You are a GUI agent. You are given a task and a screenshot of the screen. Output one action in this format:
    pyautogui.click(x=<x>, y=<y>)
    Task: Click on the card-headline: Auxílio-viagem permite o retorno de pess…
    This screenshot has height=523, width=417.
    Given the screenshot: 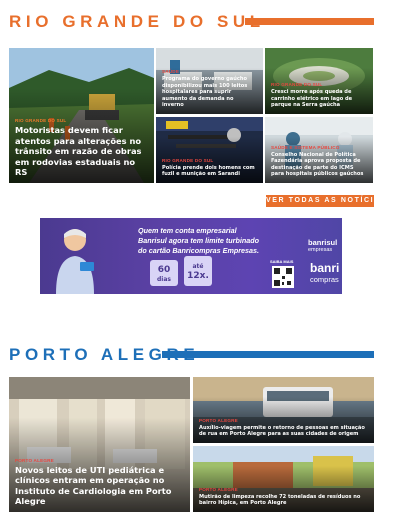 What is the action you would take?
    pyautogui.click(x=283, y=431)
    